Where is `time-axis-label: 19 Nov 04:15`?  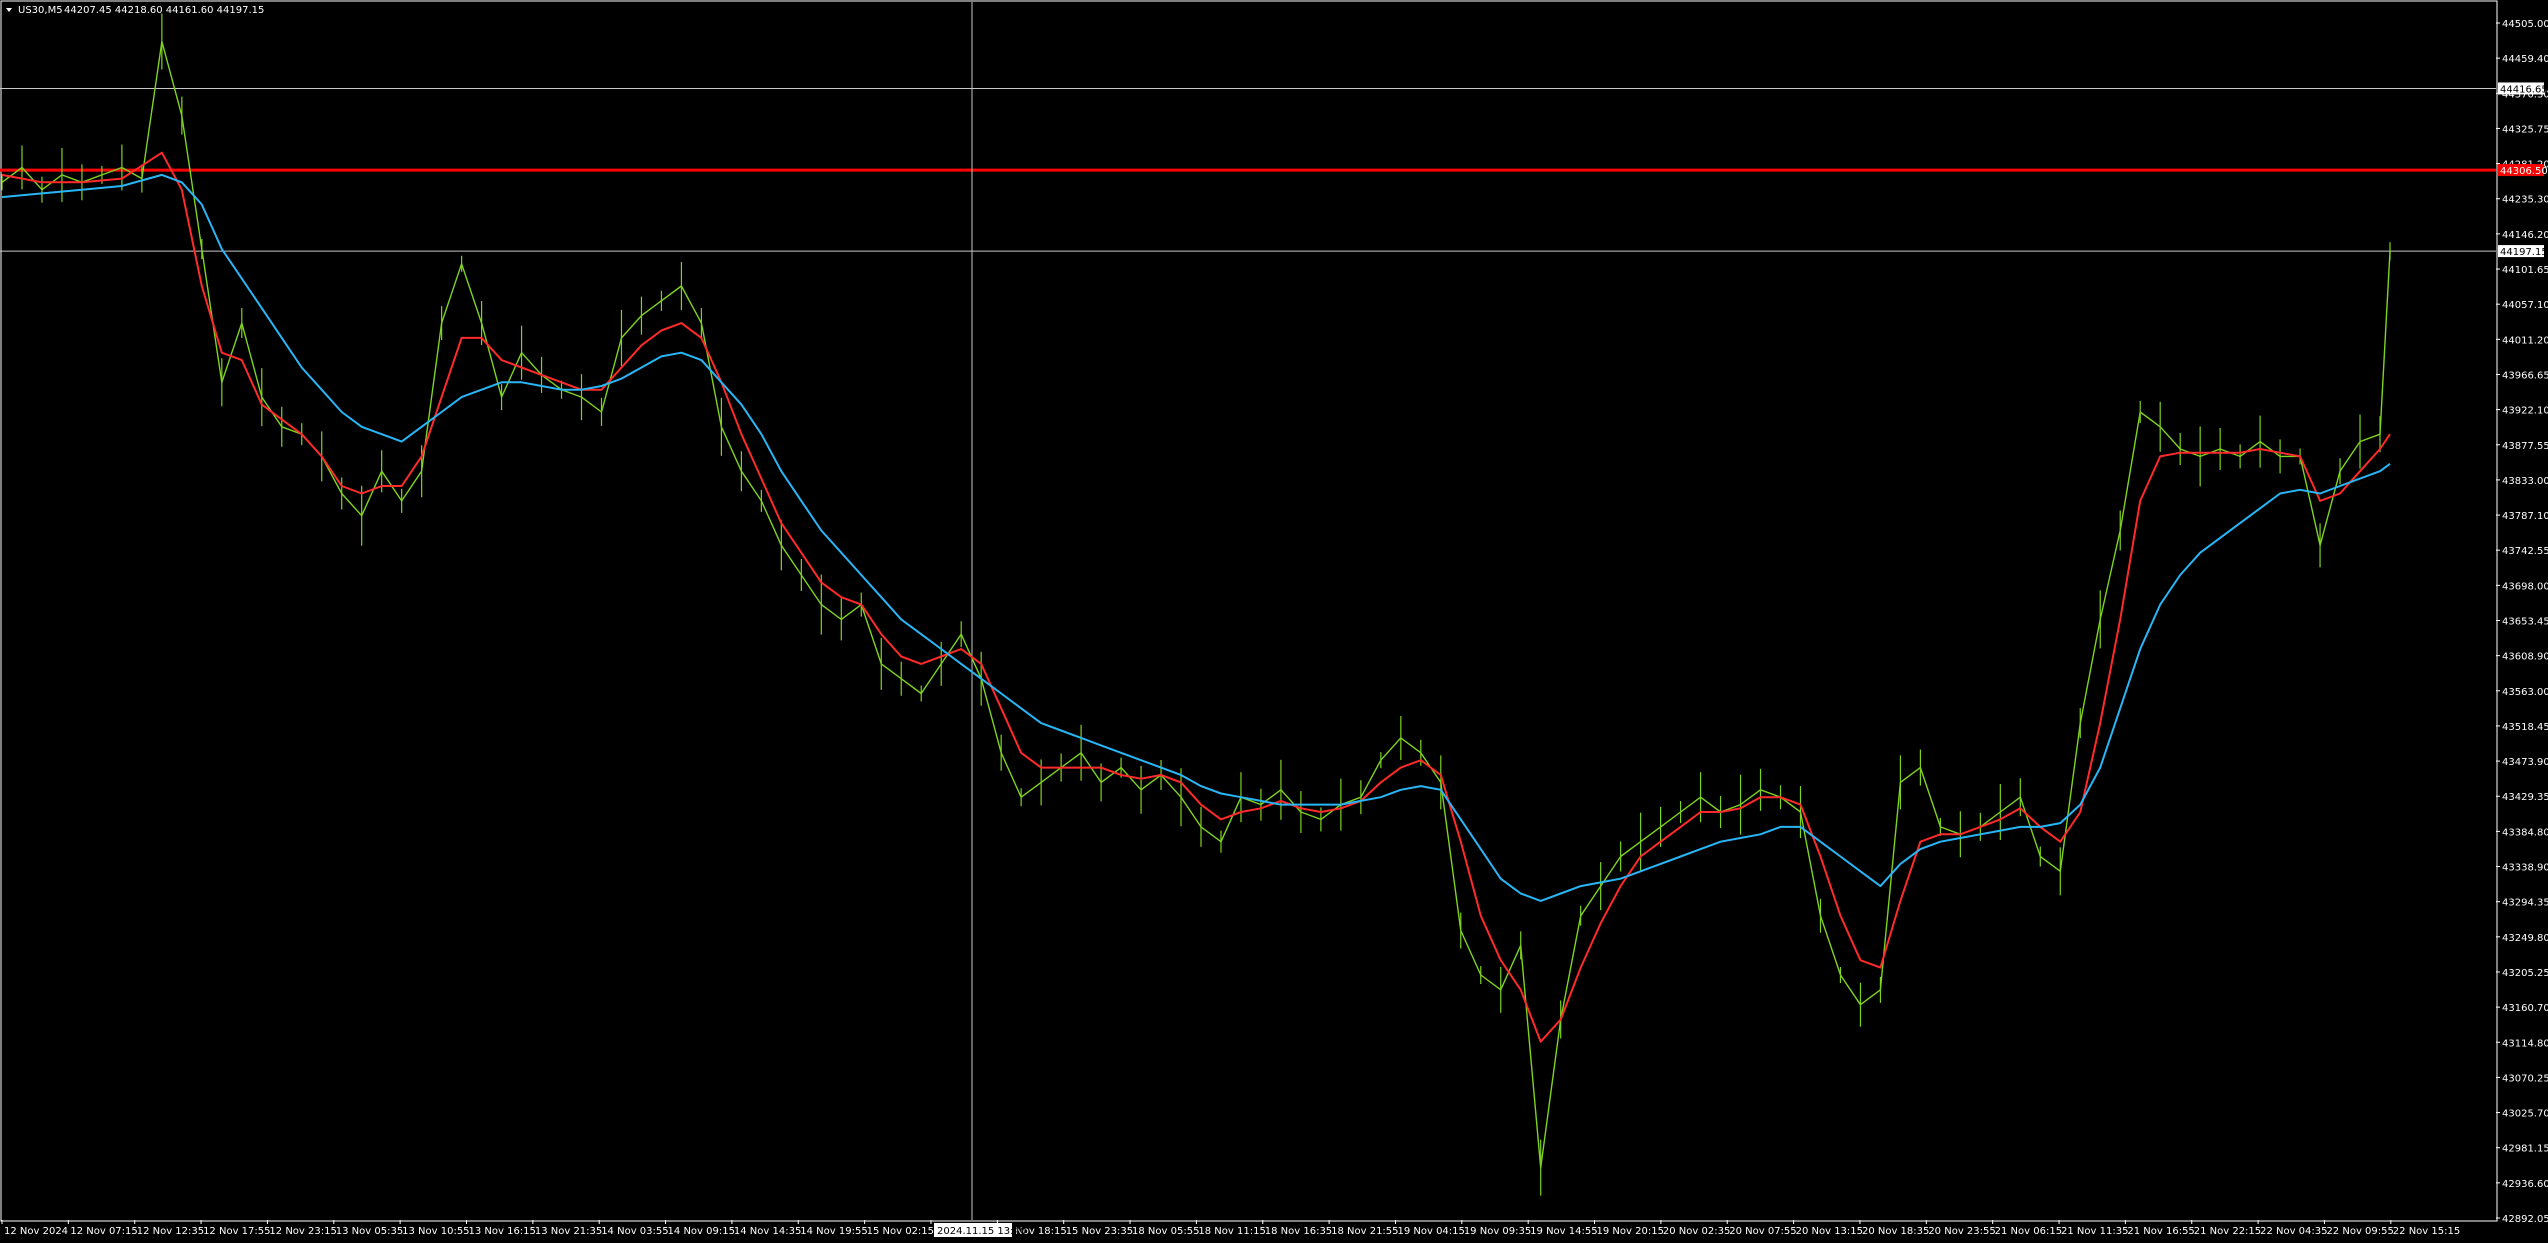
time-axis-label: 19 Nov 04:15 is located at coordinates (1430, 1231).